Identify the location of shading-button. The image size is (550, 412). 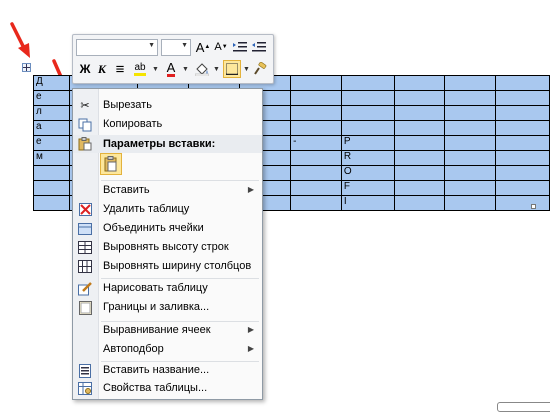
(202, 69).